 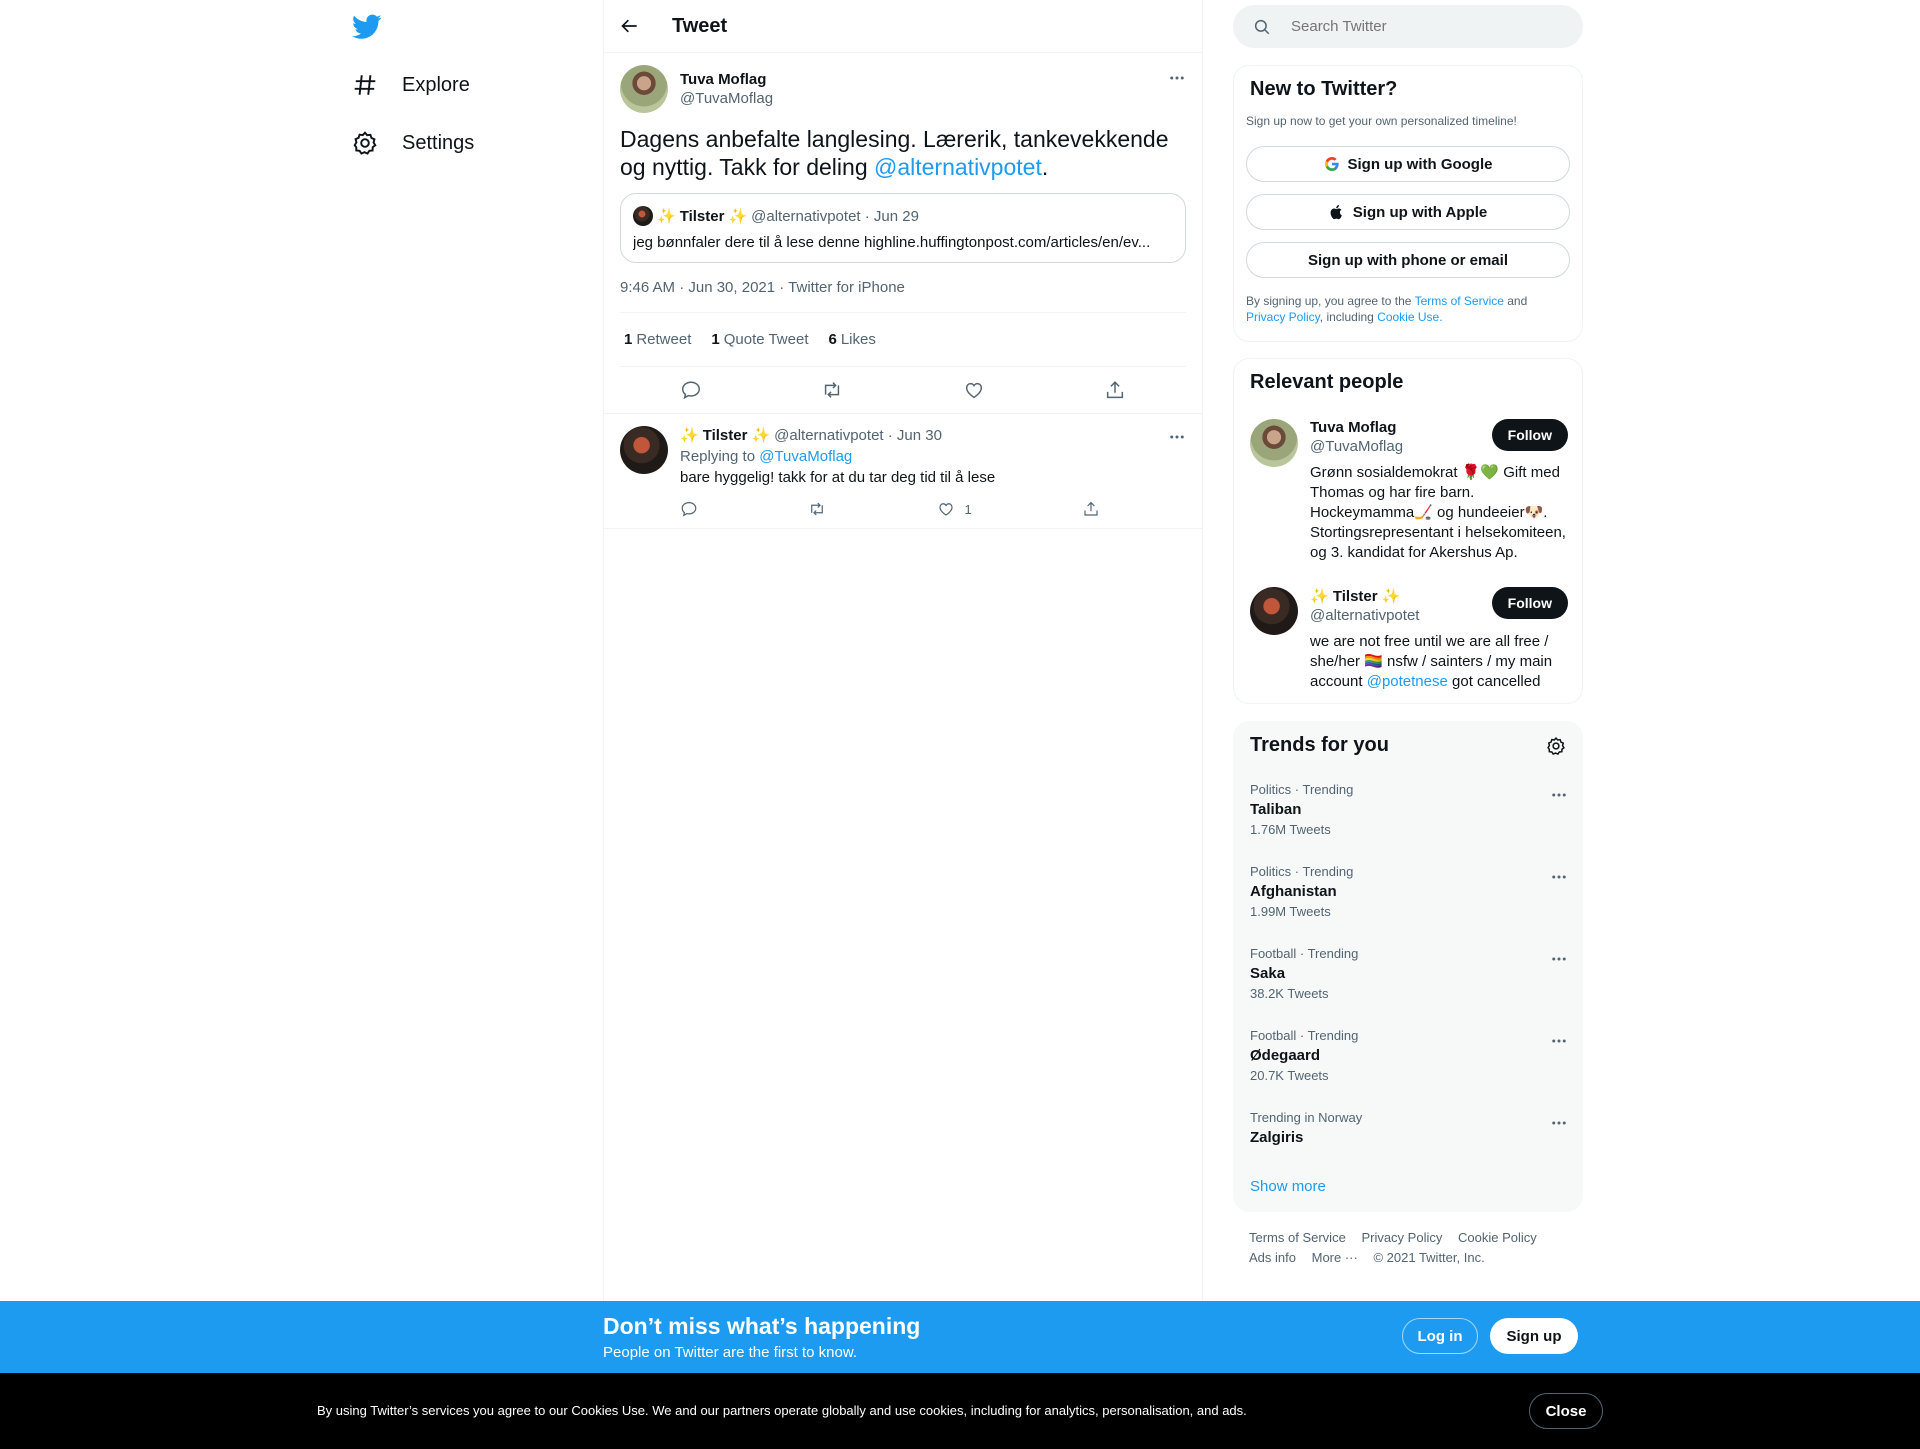 I want to click on nav-explore-label: Explore, so click(x=436, y=84).